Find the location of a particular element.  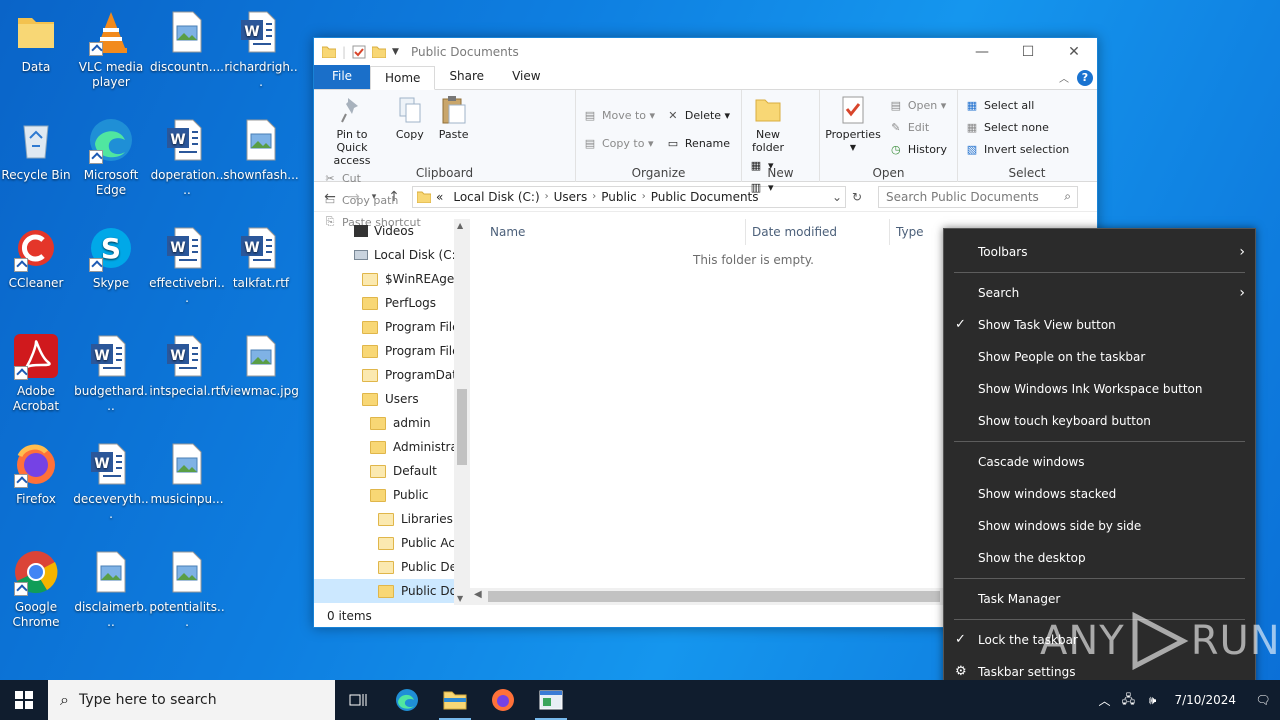

breadcrumb-users: Users is located at coordinates (571, 197).